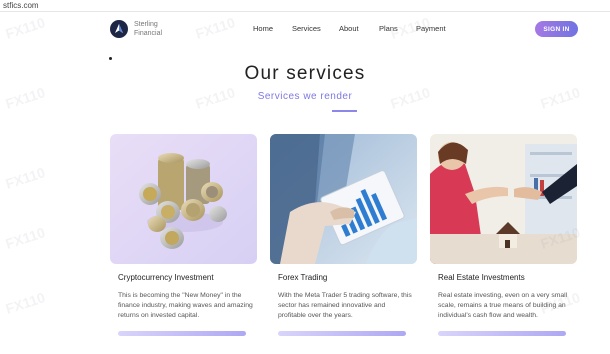  I want to click on bullet-dot, so click(110, 58).